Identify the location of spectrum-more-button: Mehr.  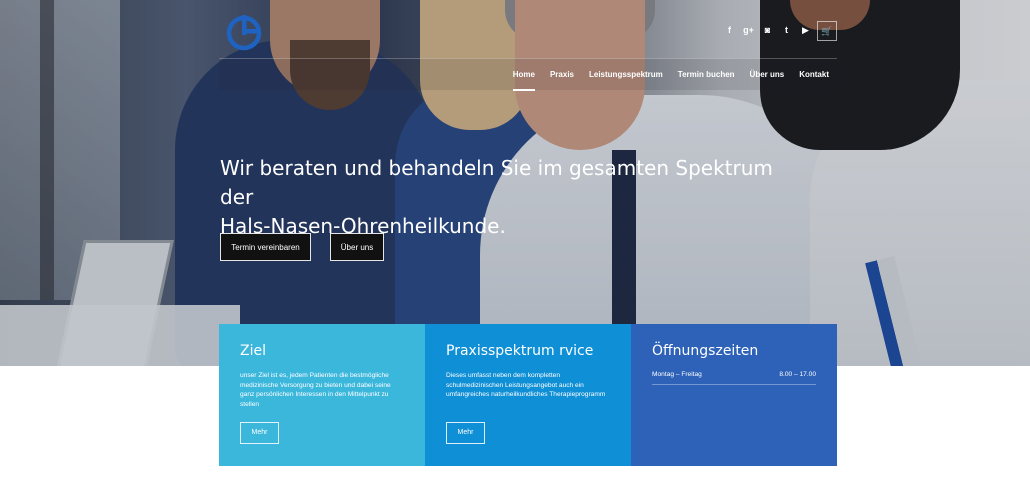
(465, 433).